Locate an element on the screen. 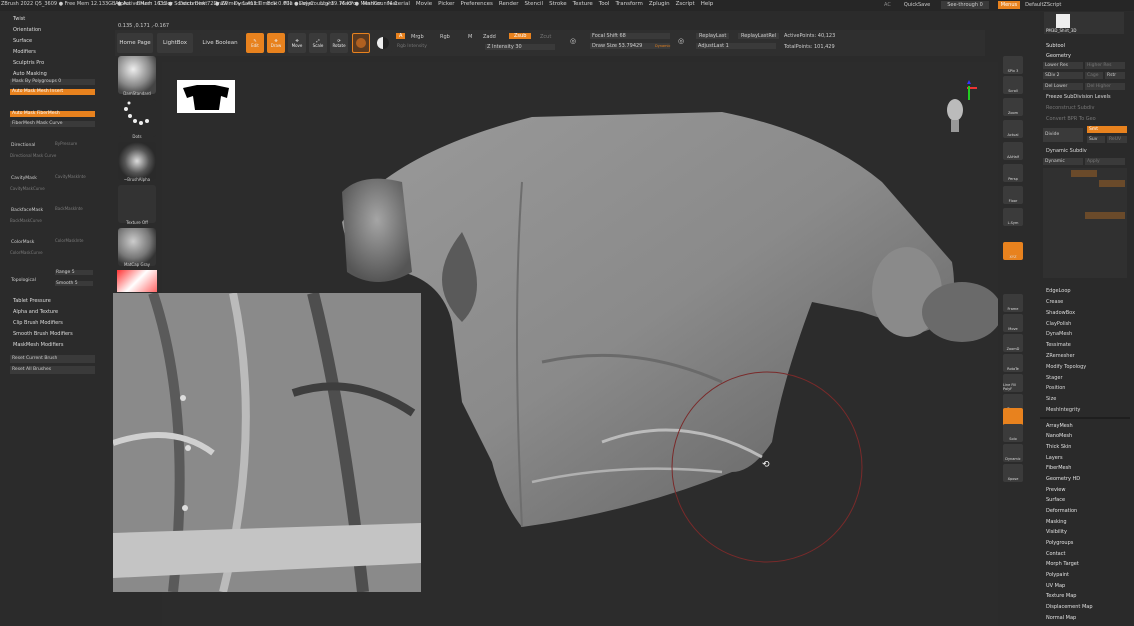 The height and width of the screenshot is (626, 1134). menu-movie: Movie is located at coordinates (424, 4).